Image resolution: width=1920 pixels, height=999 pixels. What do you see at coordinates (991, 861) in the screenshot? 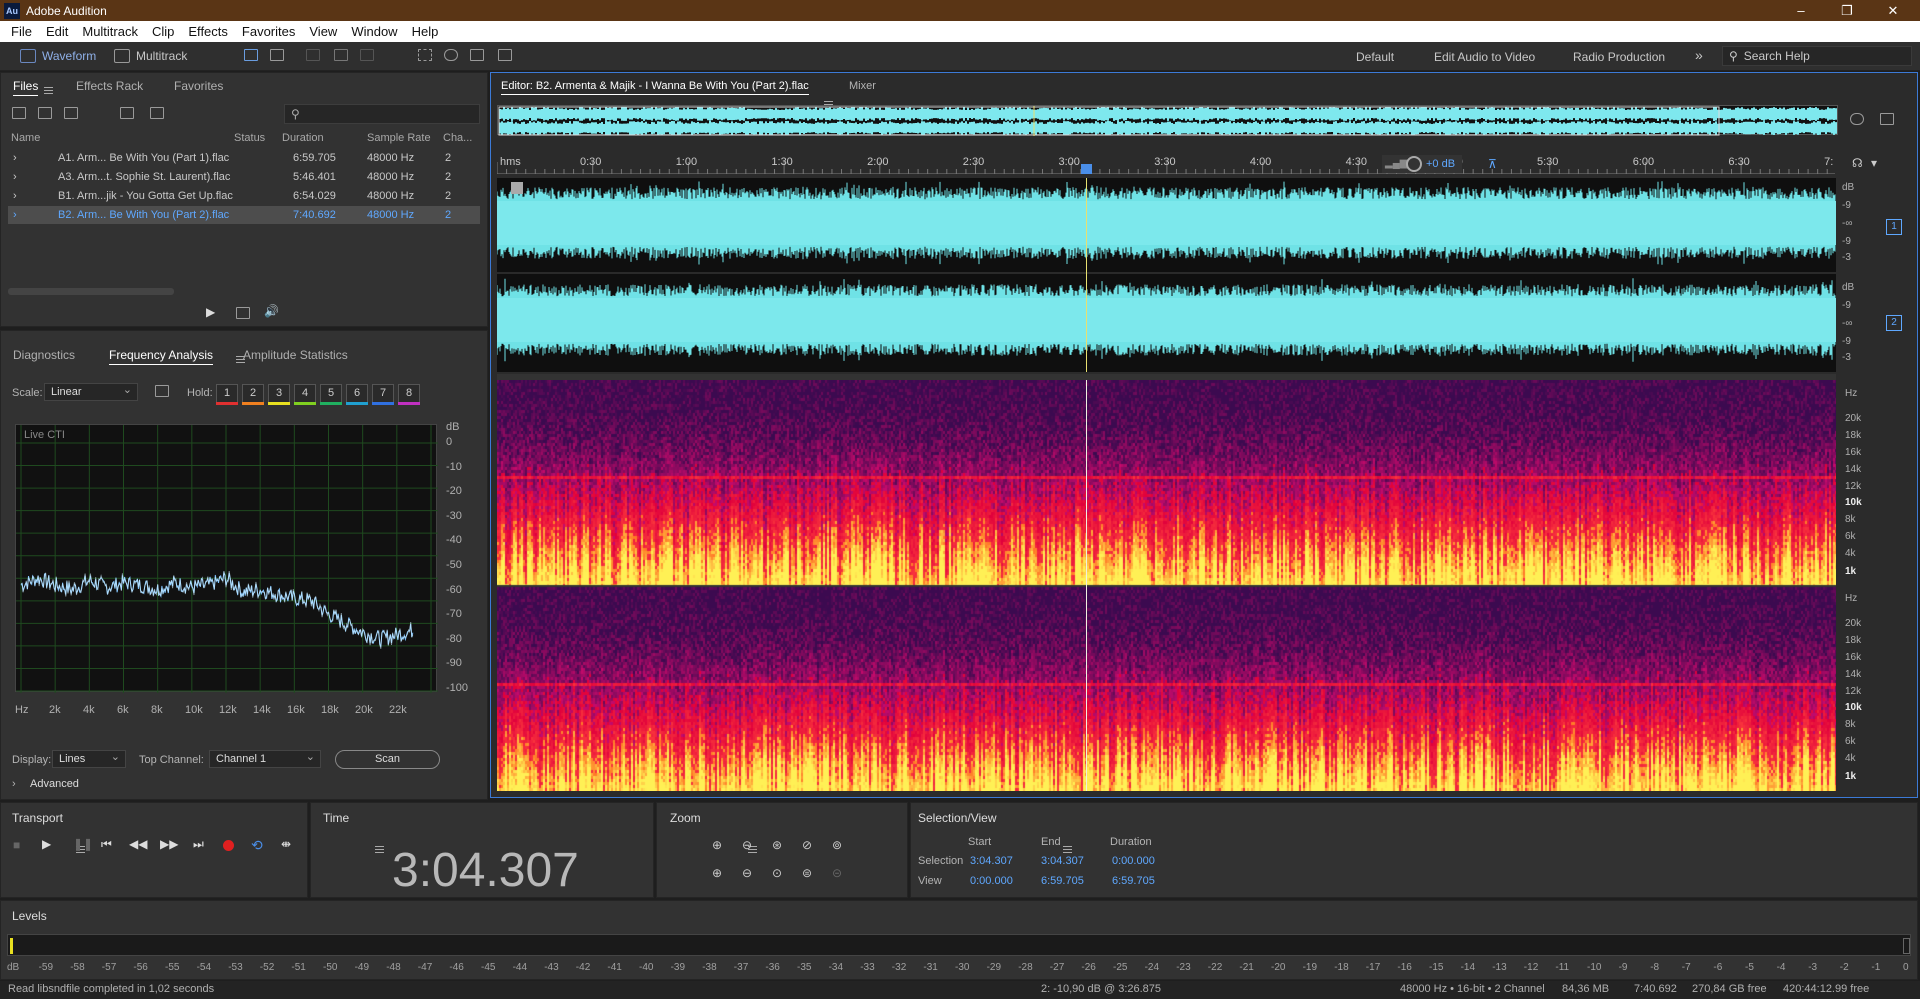
I see `selection-start: 3:04.307` at bounding box center [991, 861].